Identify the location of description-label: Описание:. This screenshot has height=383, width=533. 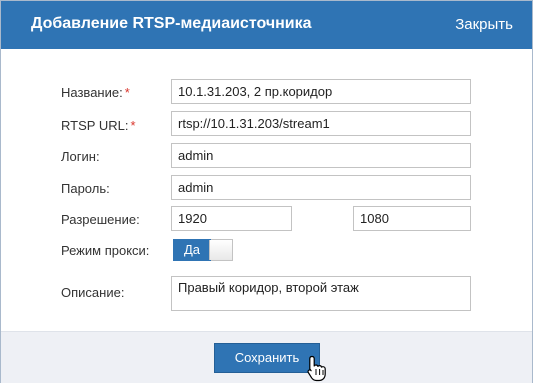
(93, 292).